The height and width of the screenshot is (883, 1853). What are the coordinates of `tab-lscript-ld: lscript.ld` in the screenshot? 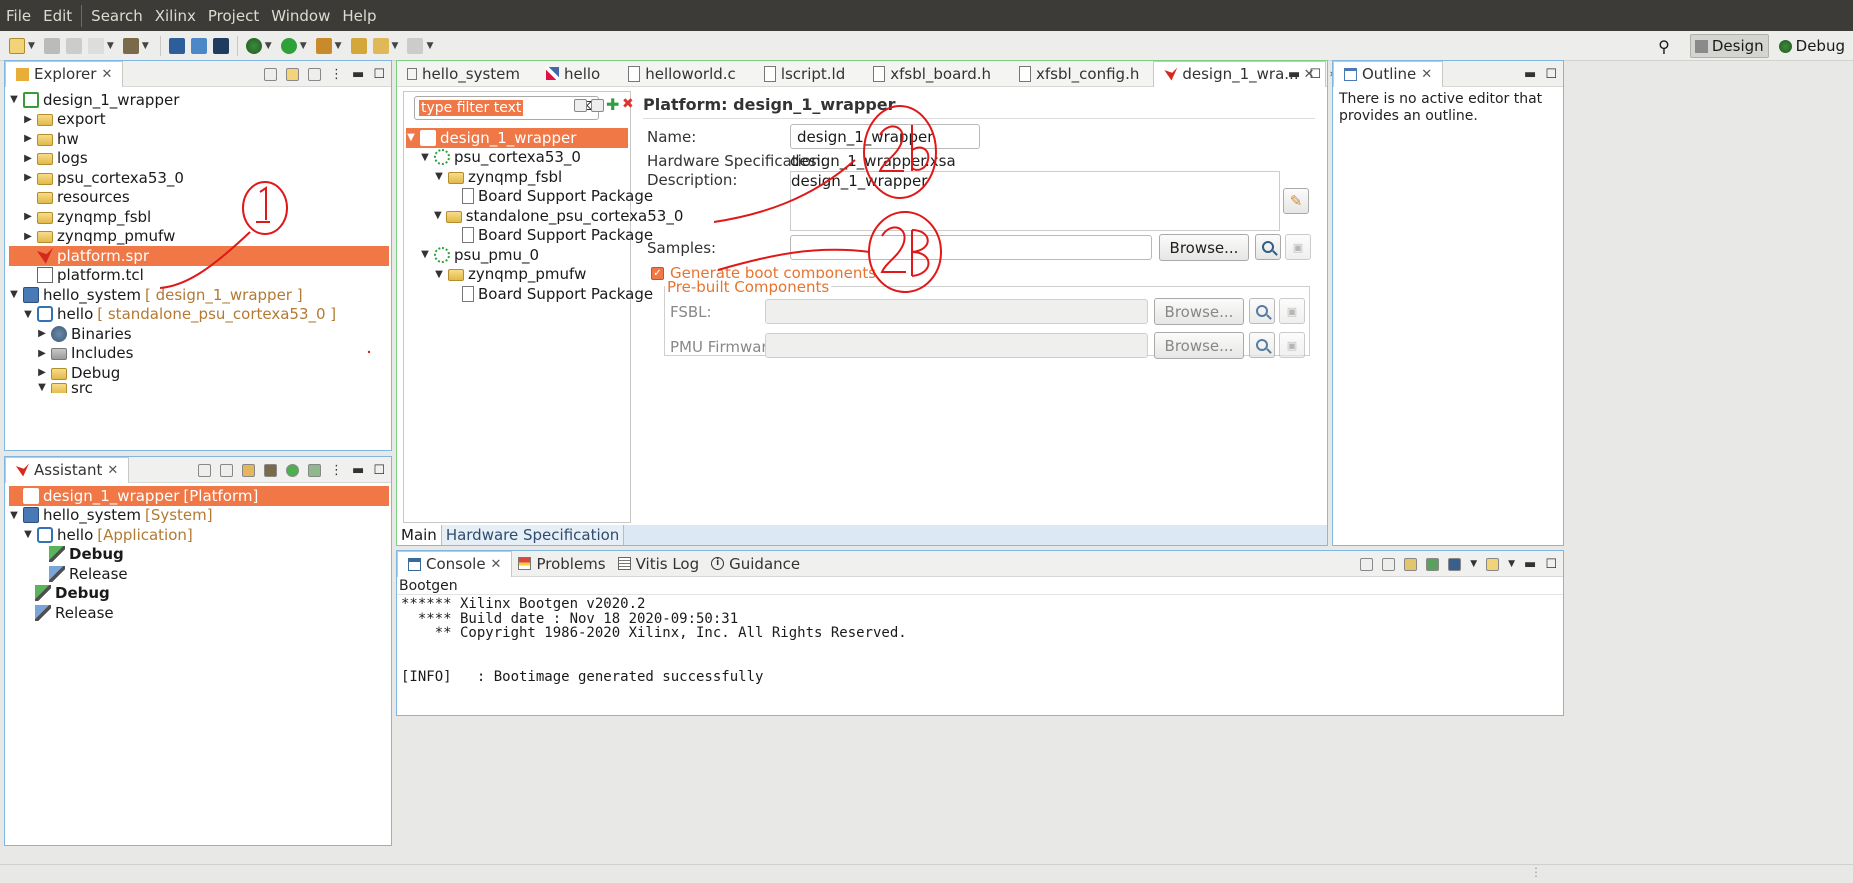 It's located at (800, 74).